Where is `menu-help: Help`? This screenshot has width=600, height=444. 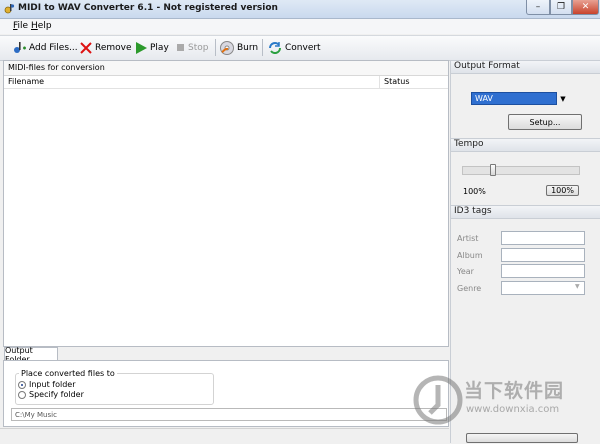 menu-help: Help is located at coordinates (41, 26).